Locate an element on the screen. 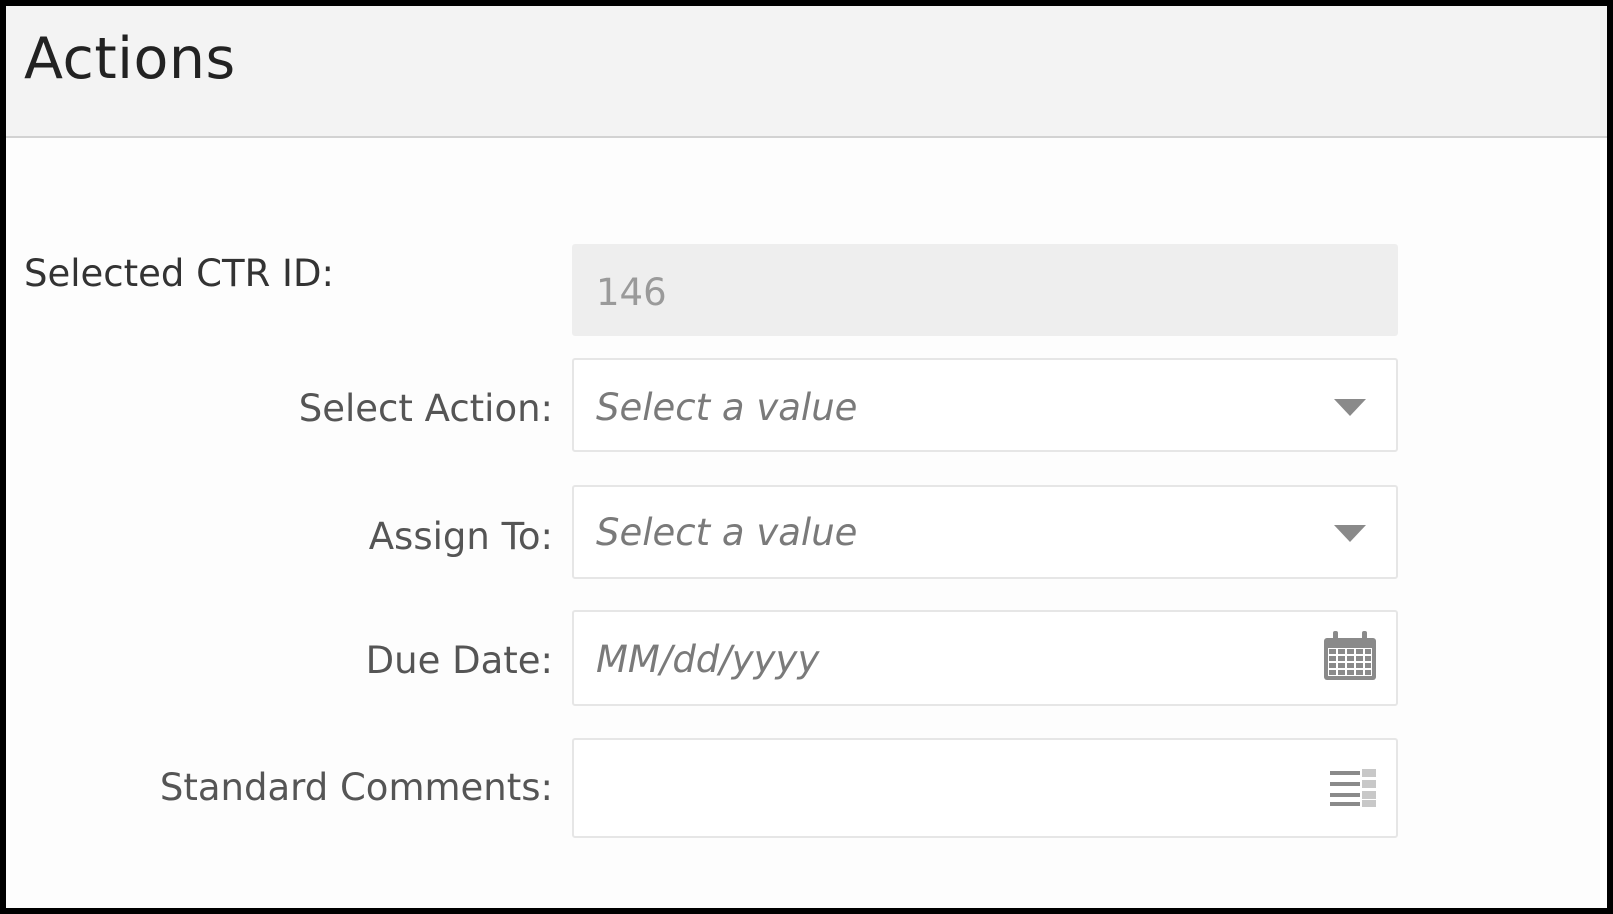  selected-ctr-id-field: 146 is located at coordinates (985, 290).